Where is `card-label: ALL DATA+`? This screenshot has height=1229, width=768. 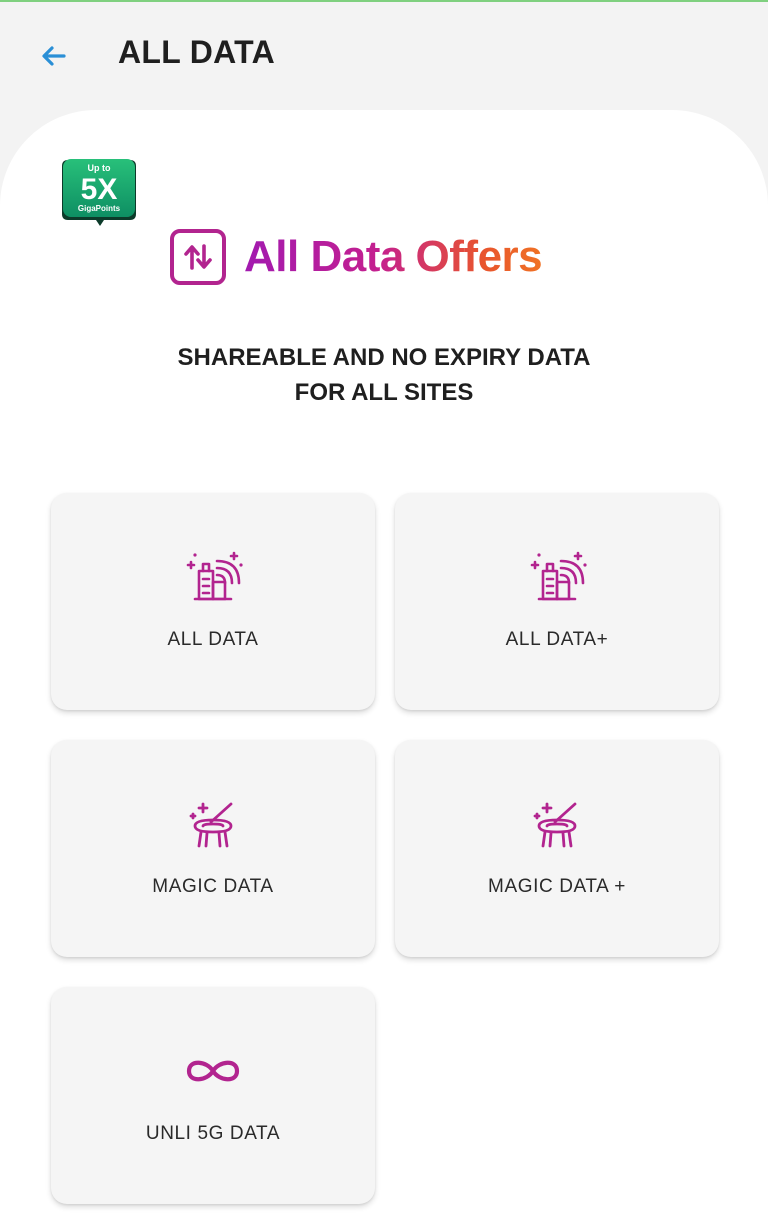
card-label: ALL DATA+ is located at coordinates (557, 639).